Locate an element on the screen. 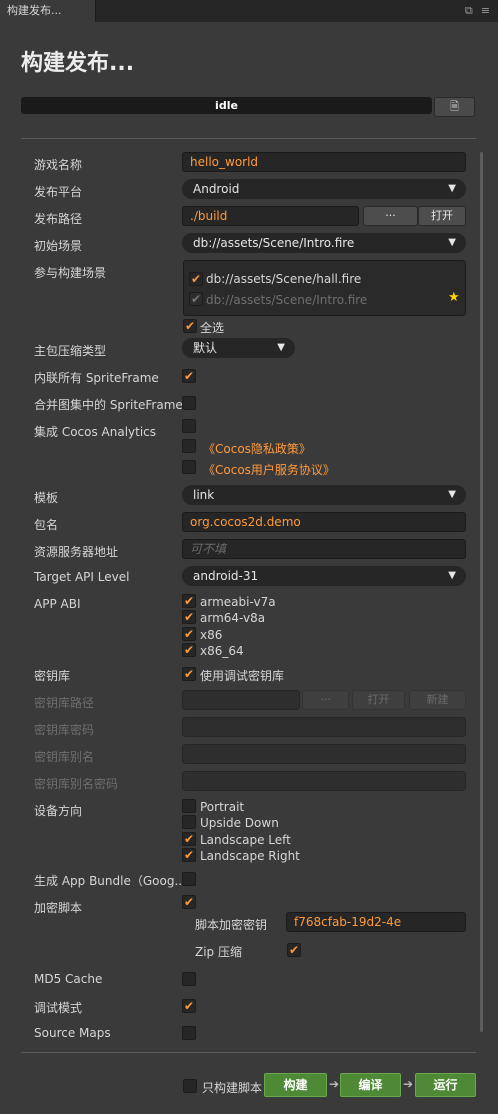  platform-value: Android is located at coordinates (216, 189).